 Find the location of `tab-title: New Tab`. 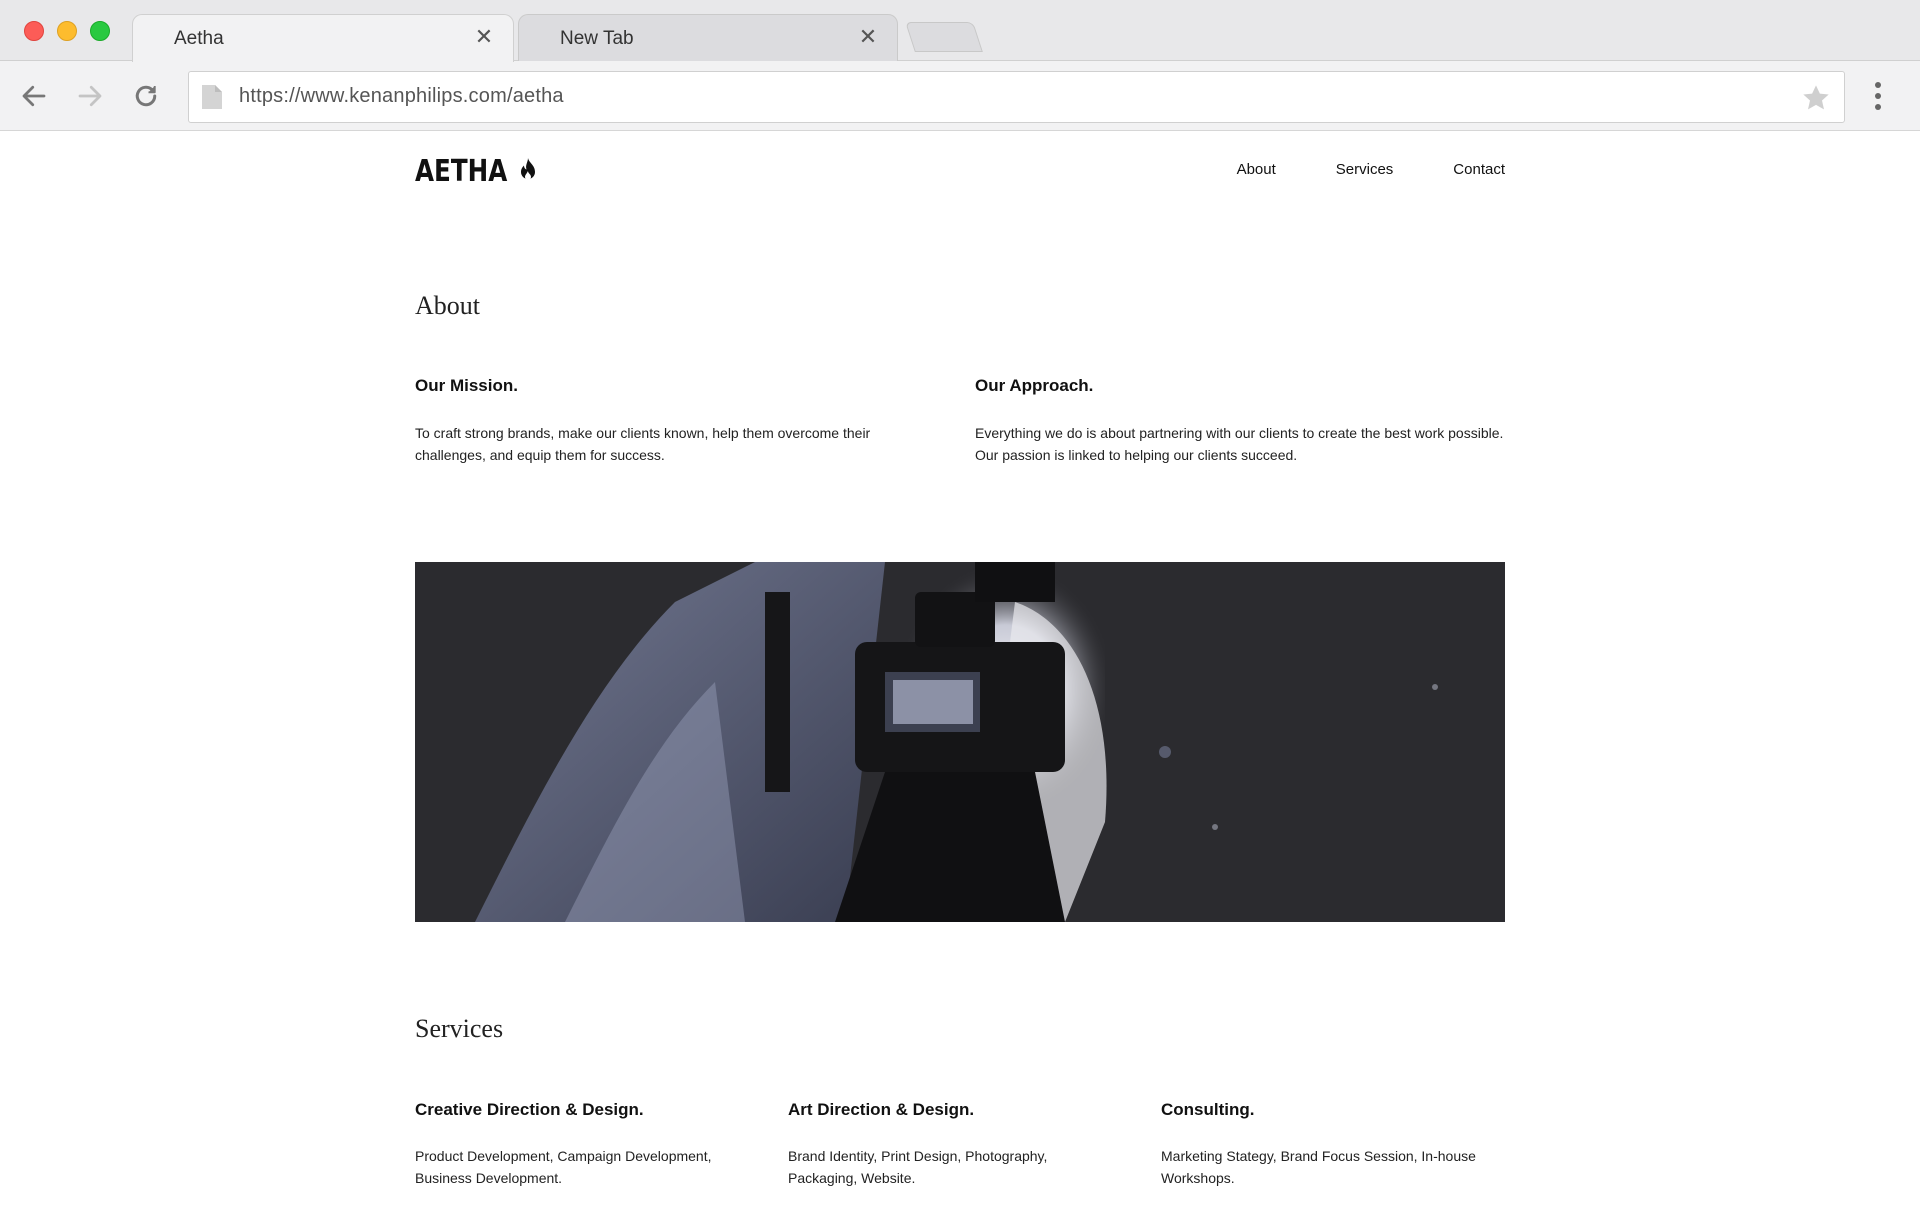

tab-title: New Tab is located at coordinates (597, 38).